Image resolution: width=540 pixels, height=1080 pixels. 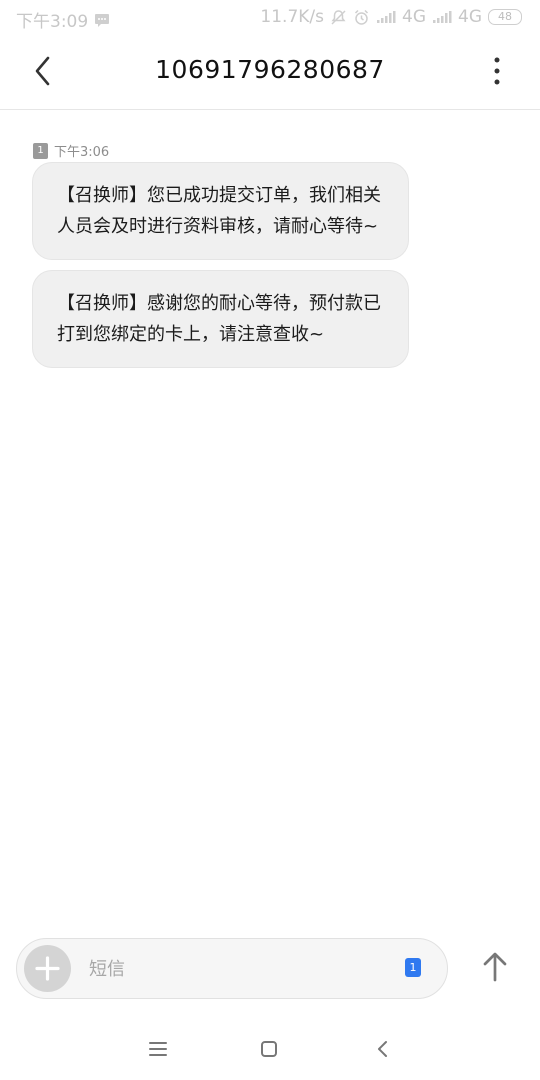 I want to click on message-text: 【召换师】您已成功提交订单，我们相关人员会及时进行资料审核，请耐心等待~, so click(x=219, y=211).